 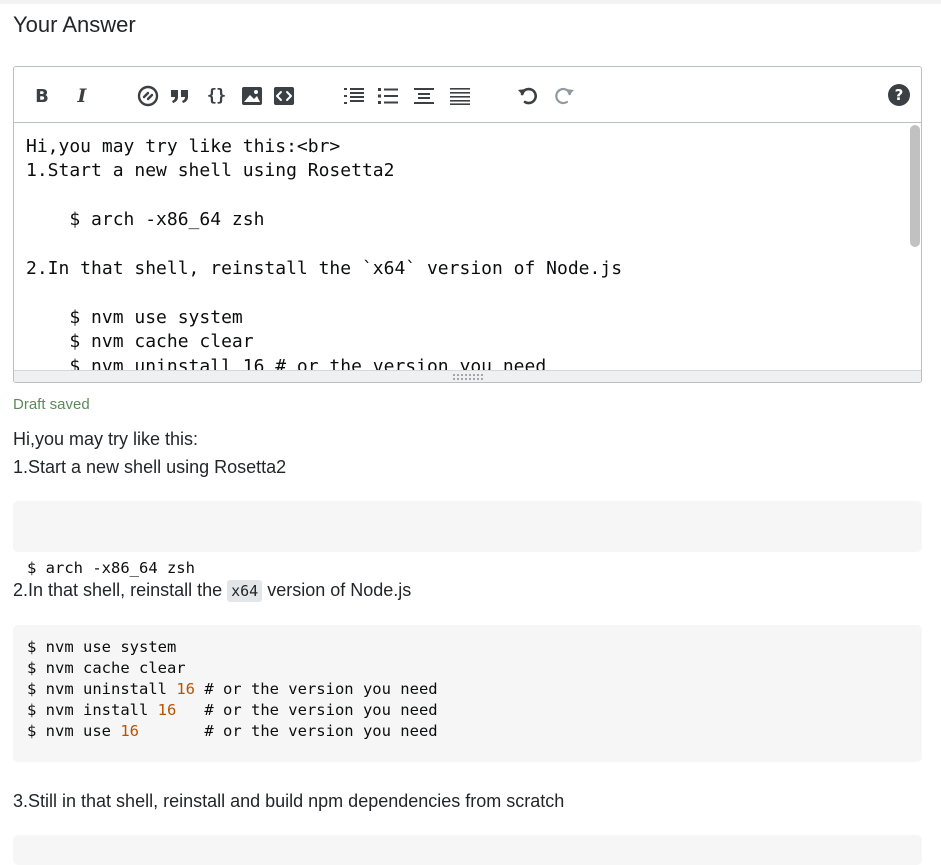 What do you see at coordinates (216, 96) in the screenshot?
I see `code-button: {}` at bounding box center [216, 96].